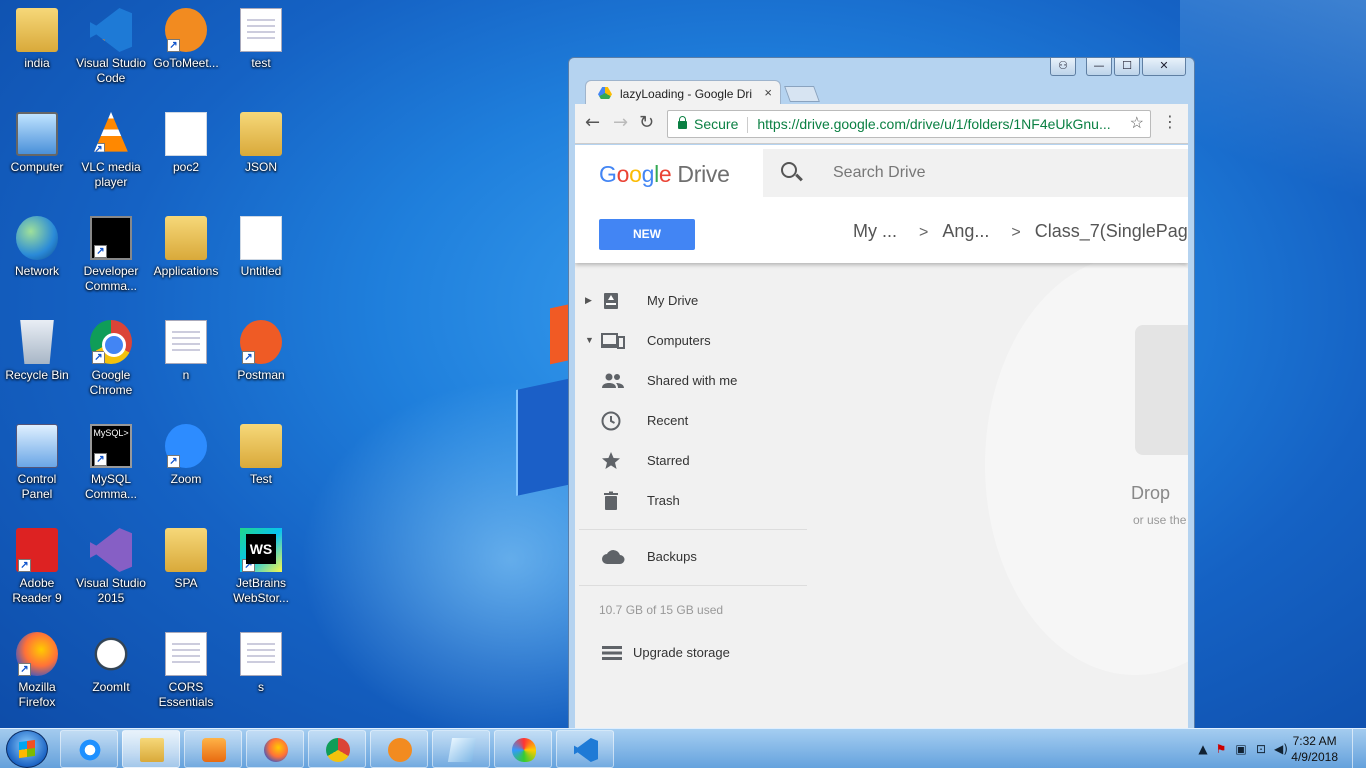 The width and height of the screenshot is (1366, 768). What do you see at coordinates (1314, 749) in the screenshot?
I see `clock: 7:32 AM 4/9/2018` at bounding box center [1314, 749].